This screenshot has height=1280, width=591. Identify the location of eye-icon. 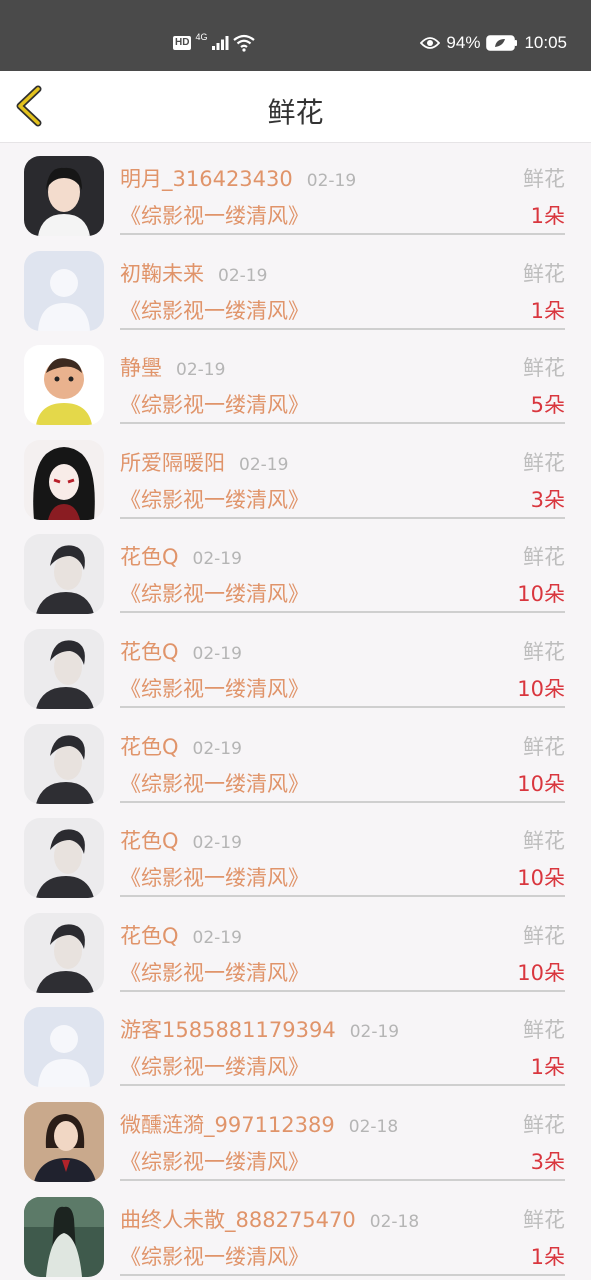
(430, 43).